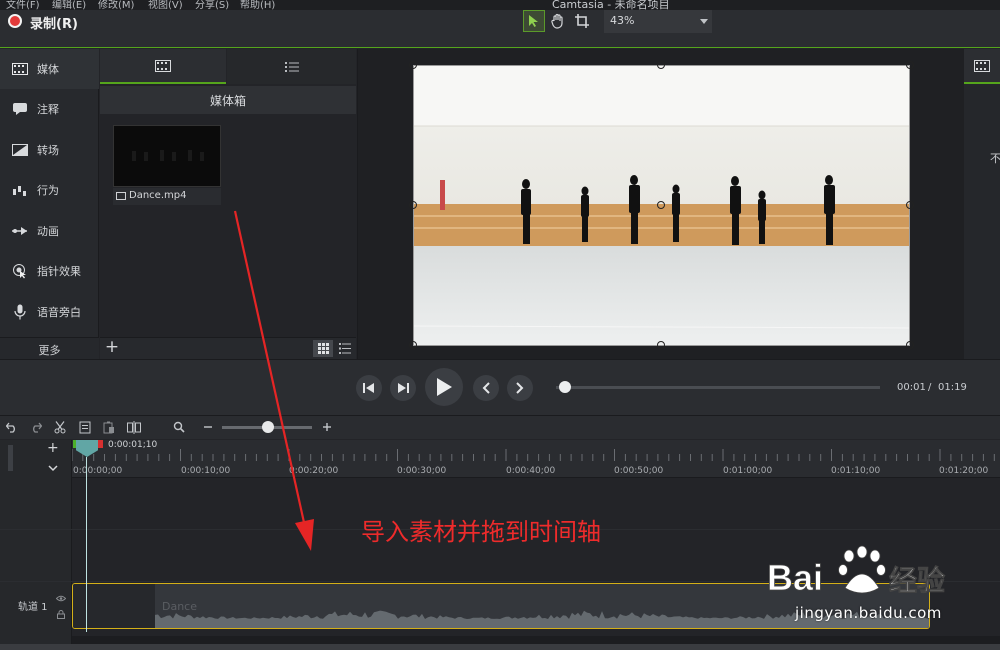 This screenshot has width=1000, height=650. Describe the element at coordinates (658, 21) in the screenshot. I see `zoom-level-select: 43%` at that location.